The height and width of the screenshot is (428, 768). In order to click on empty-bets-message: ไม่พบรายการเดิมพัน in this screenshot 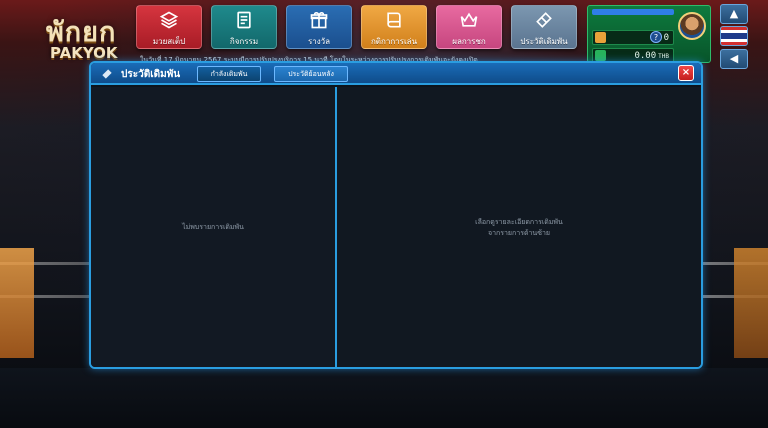, I will do `click(213, 227)`.